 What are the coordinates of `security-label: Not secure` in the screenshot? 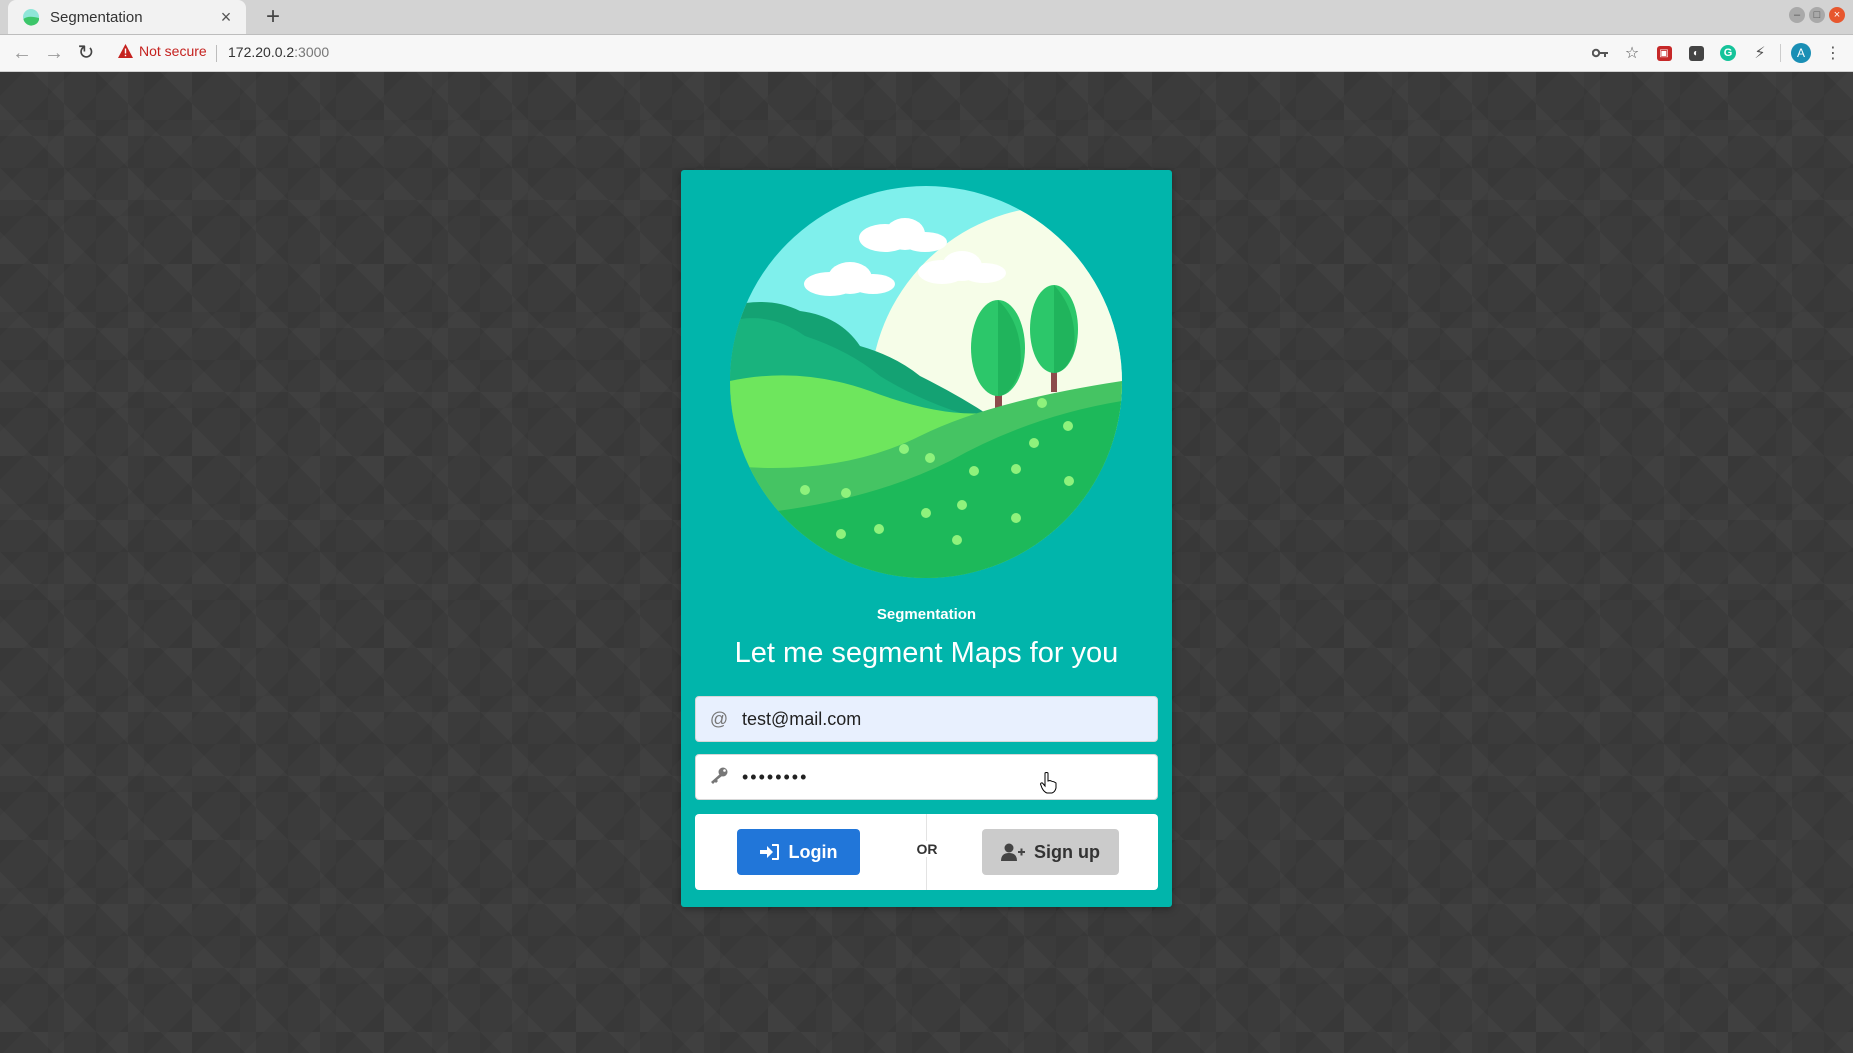 It's located at (173, 51).